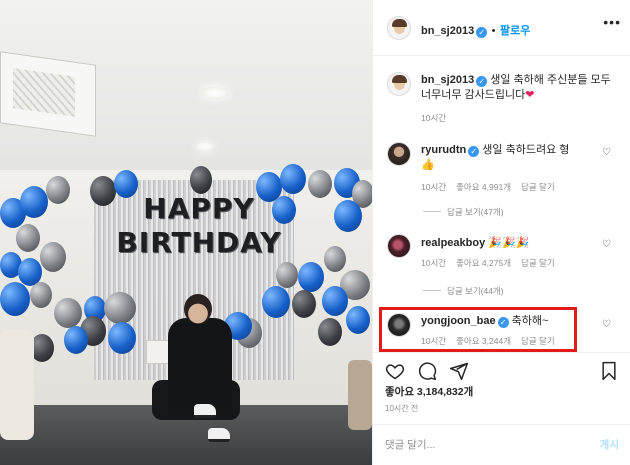 This screenshot has width=630, height=465. What do you see at coordinates (433, 118) in the screenshot?
I see `caption-time: 10시간` at bounding box center [433, 118].